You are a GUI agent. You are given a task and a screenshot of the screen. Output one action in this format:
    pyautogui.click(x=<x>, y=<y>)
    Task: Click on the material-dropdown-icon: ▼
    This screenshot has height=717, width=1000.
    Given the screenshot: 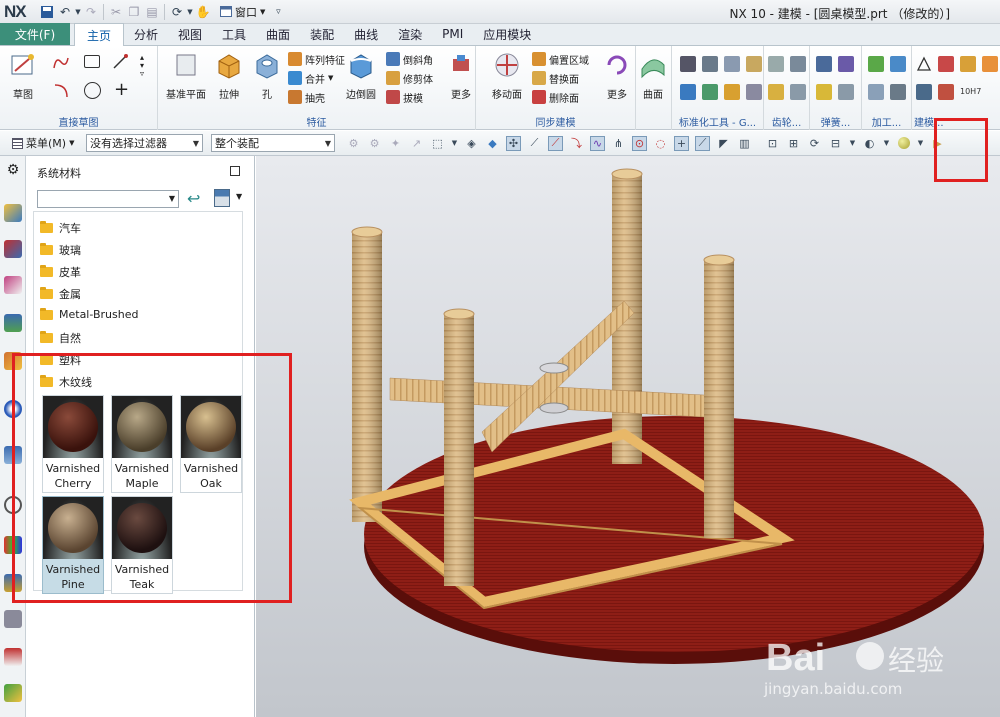 What is the action you would take?
    pyautogui.click(x=920, y=143)
    